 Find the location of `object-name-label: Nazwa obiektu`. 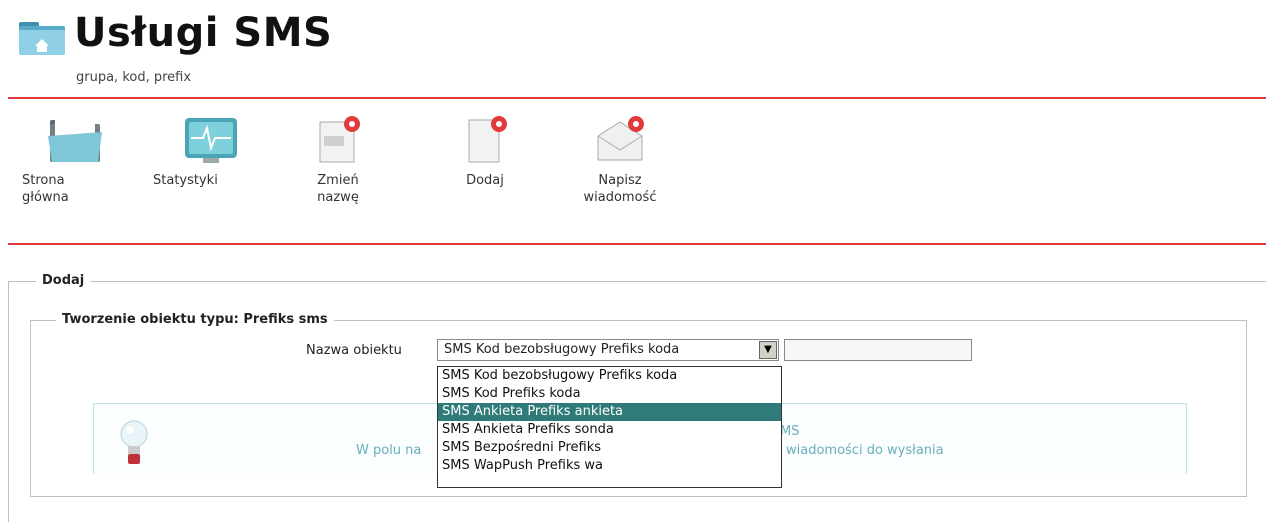

object-name-label: Nazwa obiektu is located at coordinates (354, 350).